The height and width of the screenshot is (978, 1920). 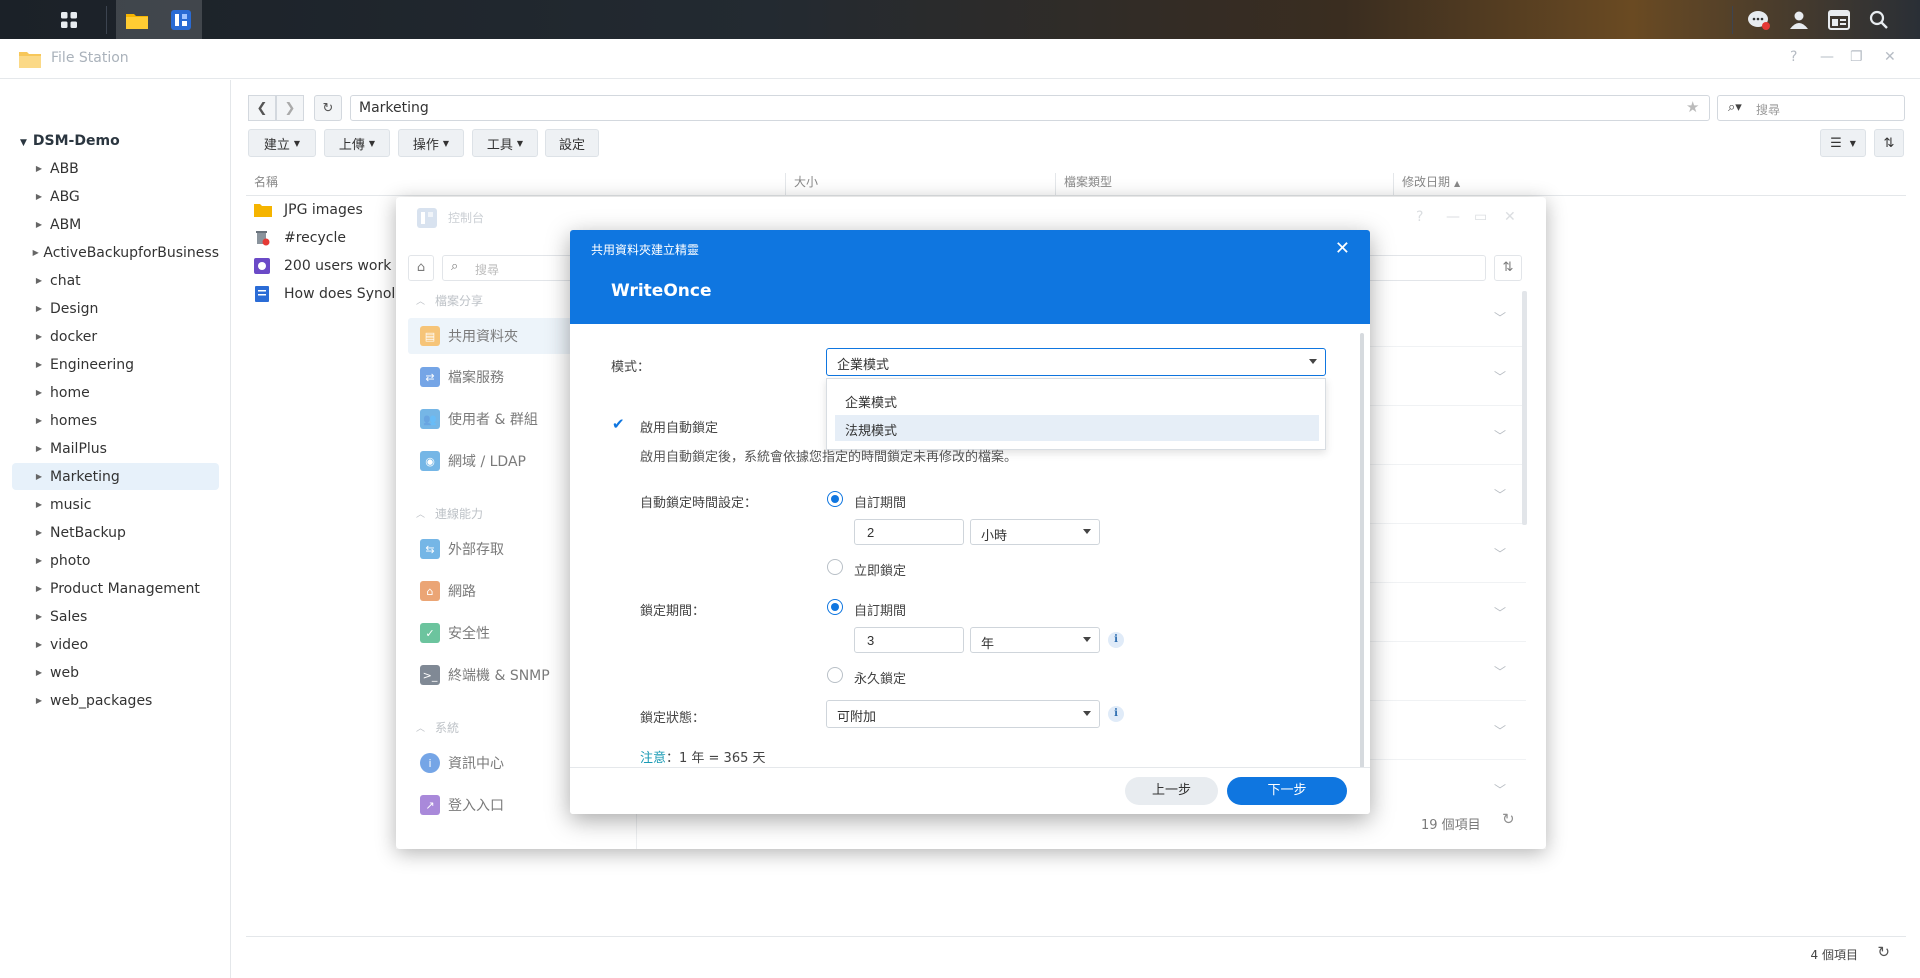 What do you see at coordinates (835, 567) in the screenshot?
I see `lock-now-radio` at bounding box center [835, 567].